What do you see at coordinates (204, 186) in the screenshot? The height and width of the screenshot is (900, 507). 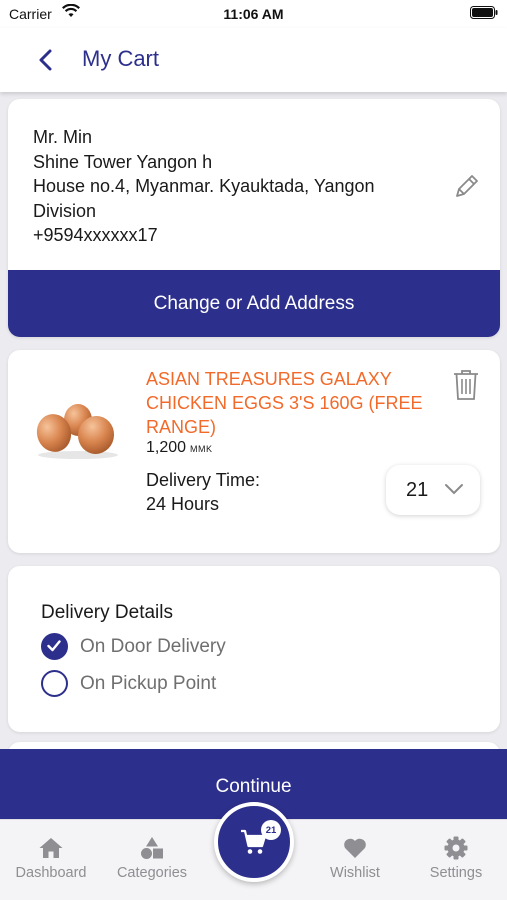 I see `address-line: House no.4, Myanmar. Kyauktada, Yangon` at bounding box center [204, 186].